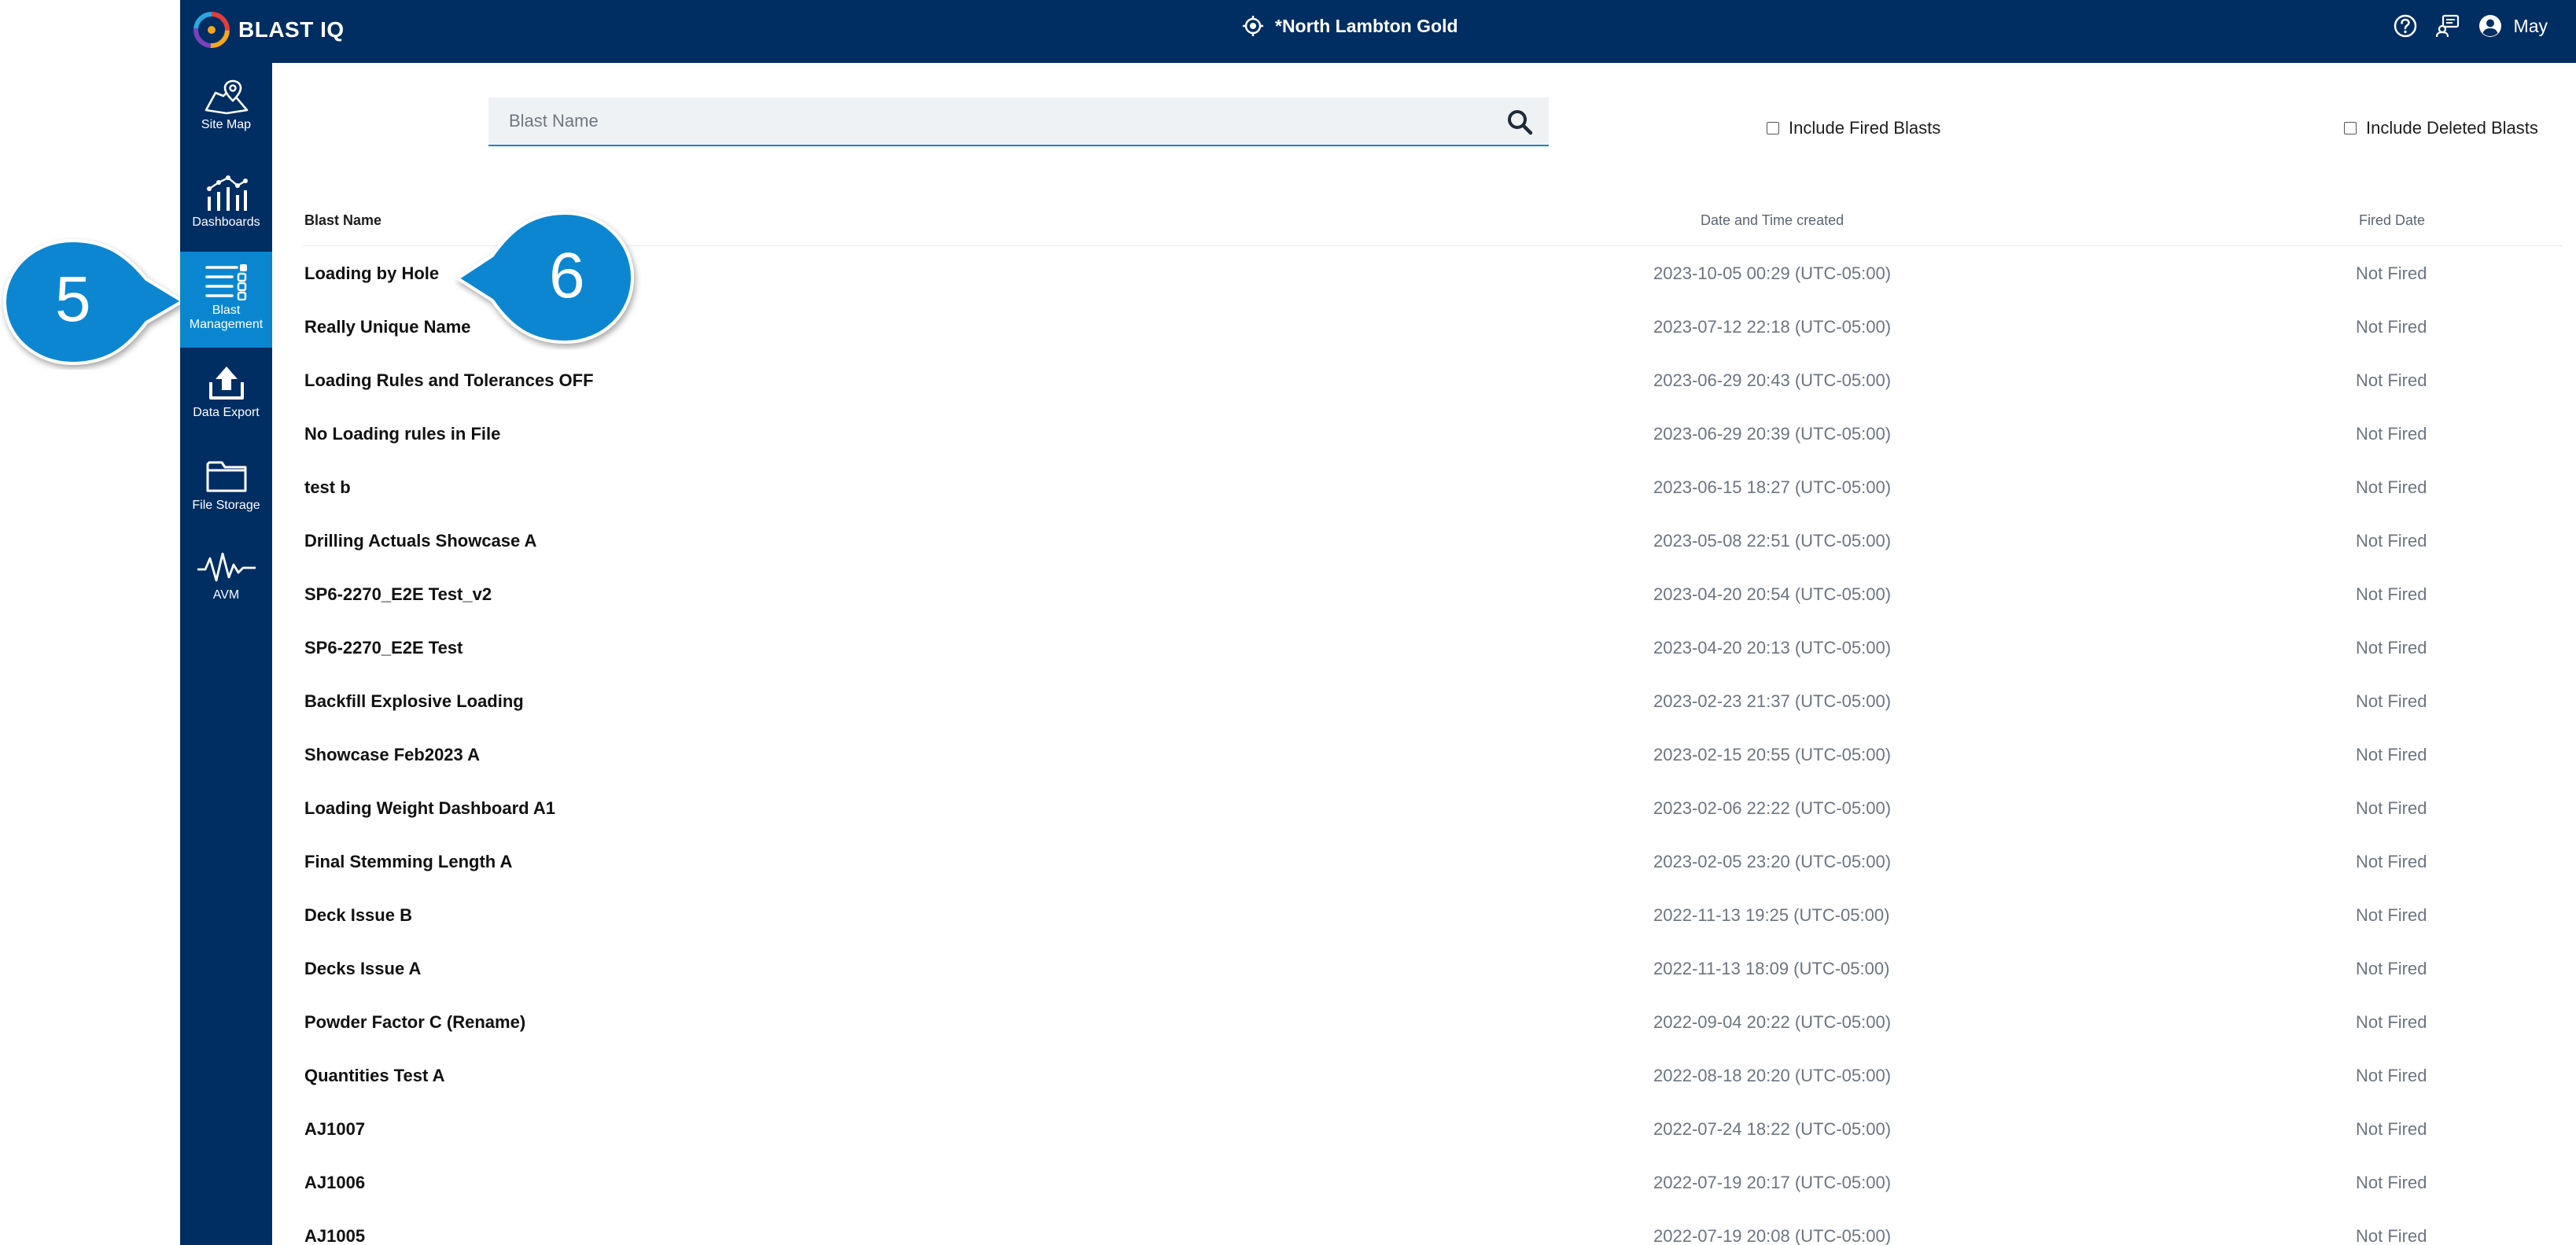 The image size is (2576, 1245). What do you see at coordinates (1772, 1236) in the screenshot?
I see `date-created-cell: 2022-07-19 20:08 (UTC-05:00)` at bounding box center [1772, 1236].